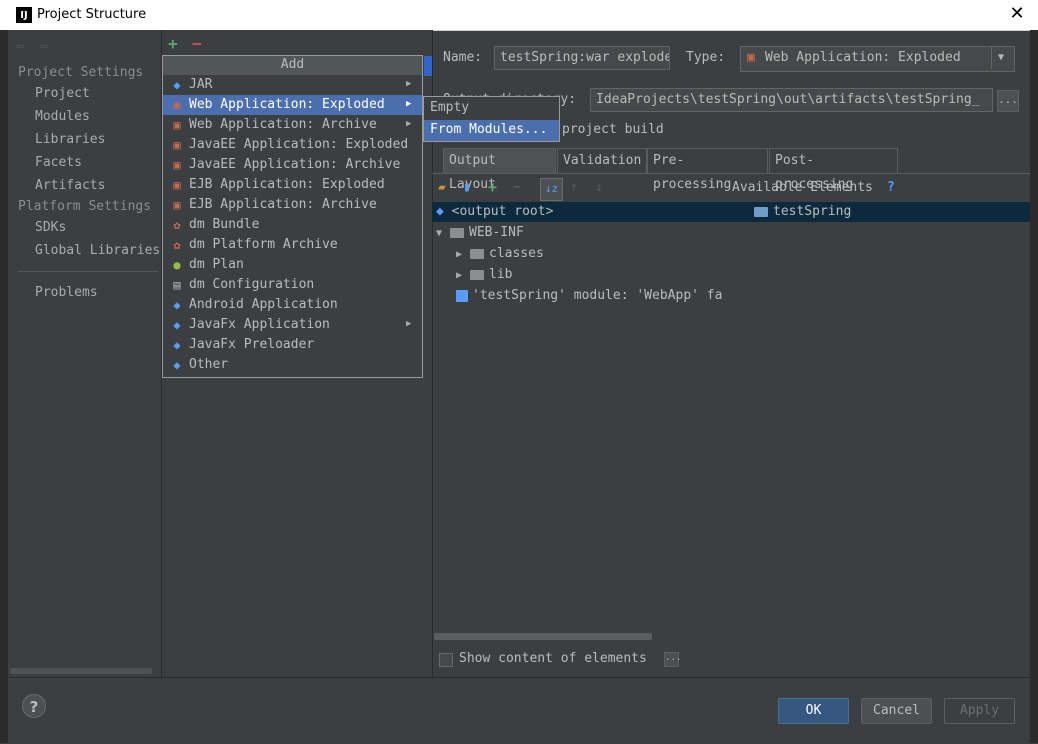 This screenshot has width=1038, height=744. I want to click on web-app-icon: ▣, so click(177, 125).